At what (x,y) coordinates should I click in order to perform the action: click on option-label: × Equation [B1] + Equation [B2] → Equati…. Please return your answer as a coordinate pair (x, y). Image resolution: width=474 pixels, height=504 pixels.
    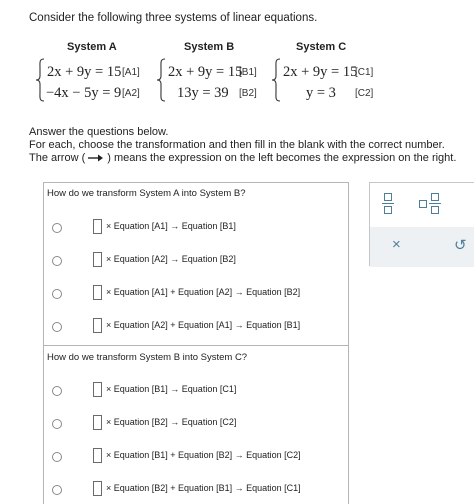
    Looking at the image, I should click on (203, 455).